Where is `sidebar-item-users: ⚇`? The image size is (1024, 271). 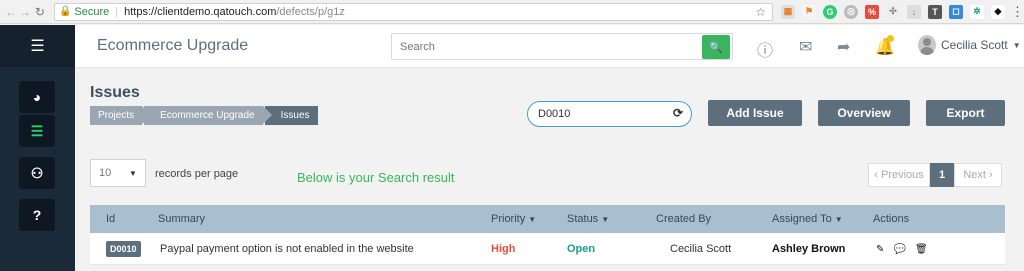 sidebar-item-users: ⚇ is located at coordinates (37, 173).